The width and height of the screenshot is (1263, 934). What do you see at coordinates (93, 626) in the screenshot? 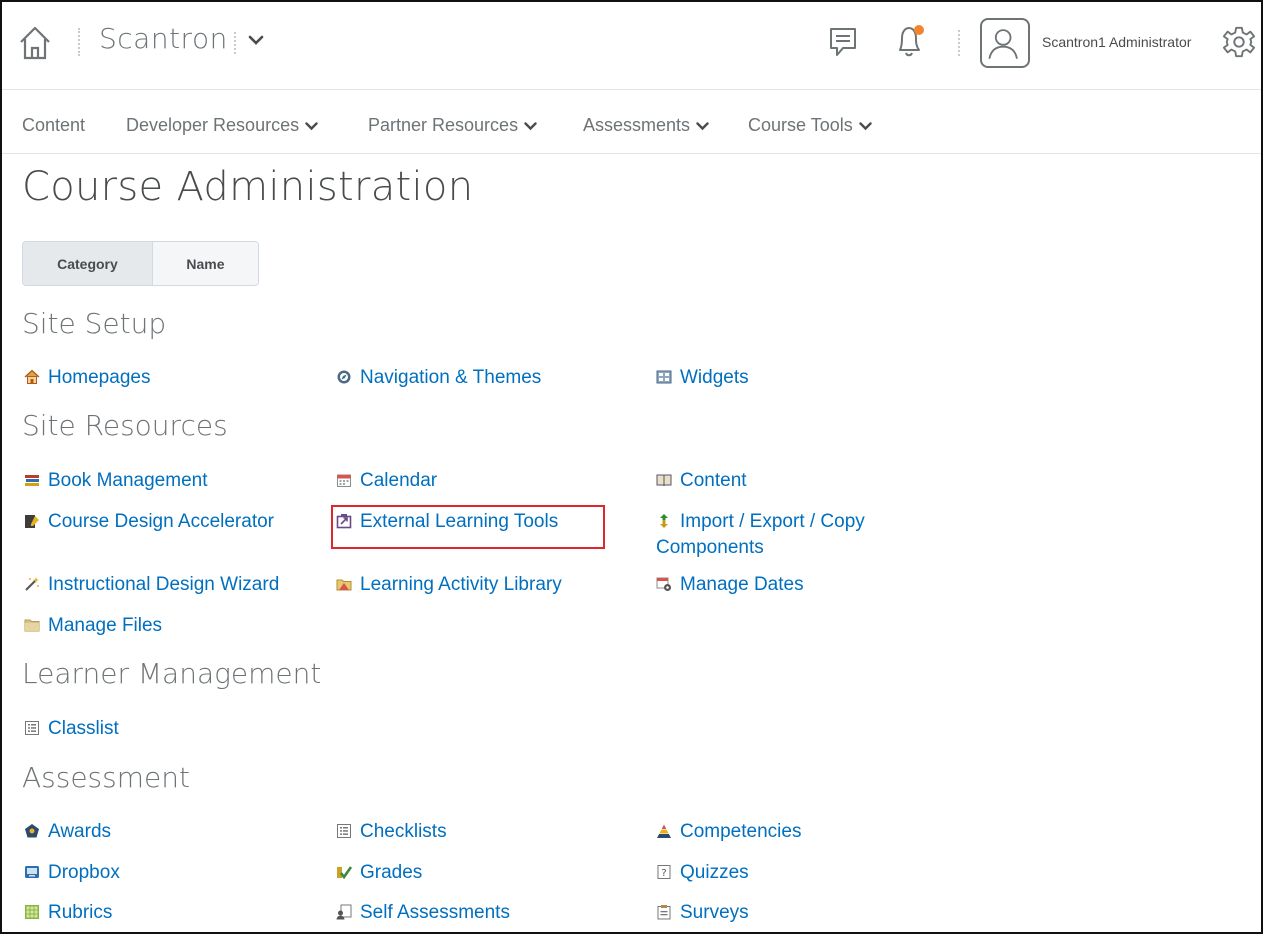
I see `tool-link-manage-files: Manage Files` at bounding box center [93, 626].